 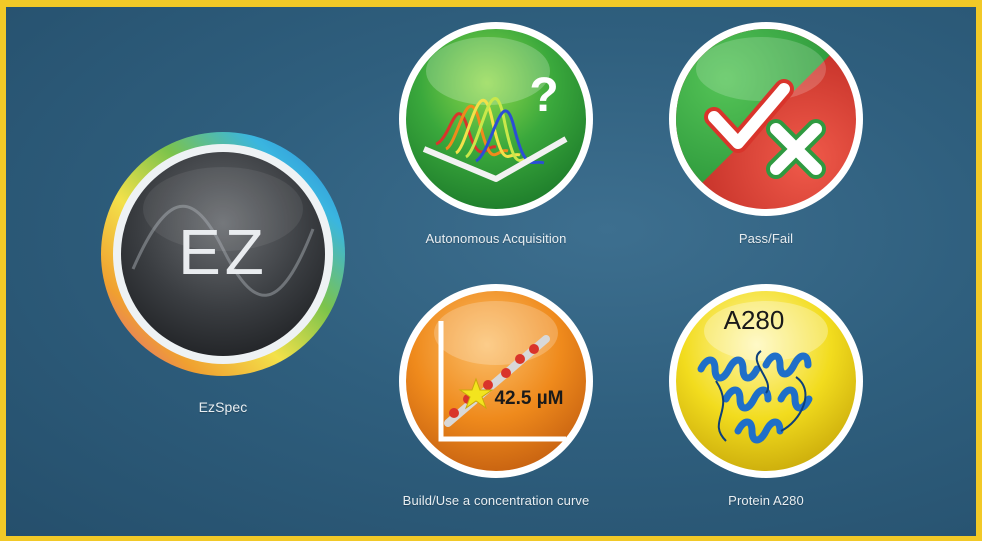 I want to click on protein-title: A280, so click(x=754, y=320).